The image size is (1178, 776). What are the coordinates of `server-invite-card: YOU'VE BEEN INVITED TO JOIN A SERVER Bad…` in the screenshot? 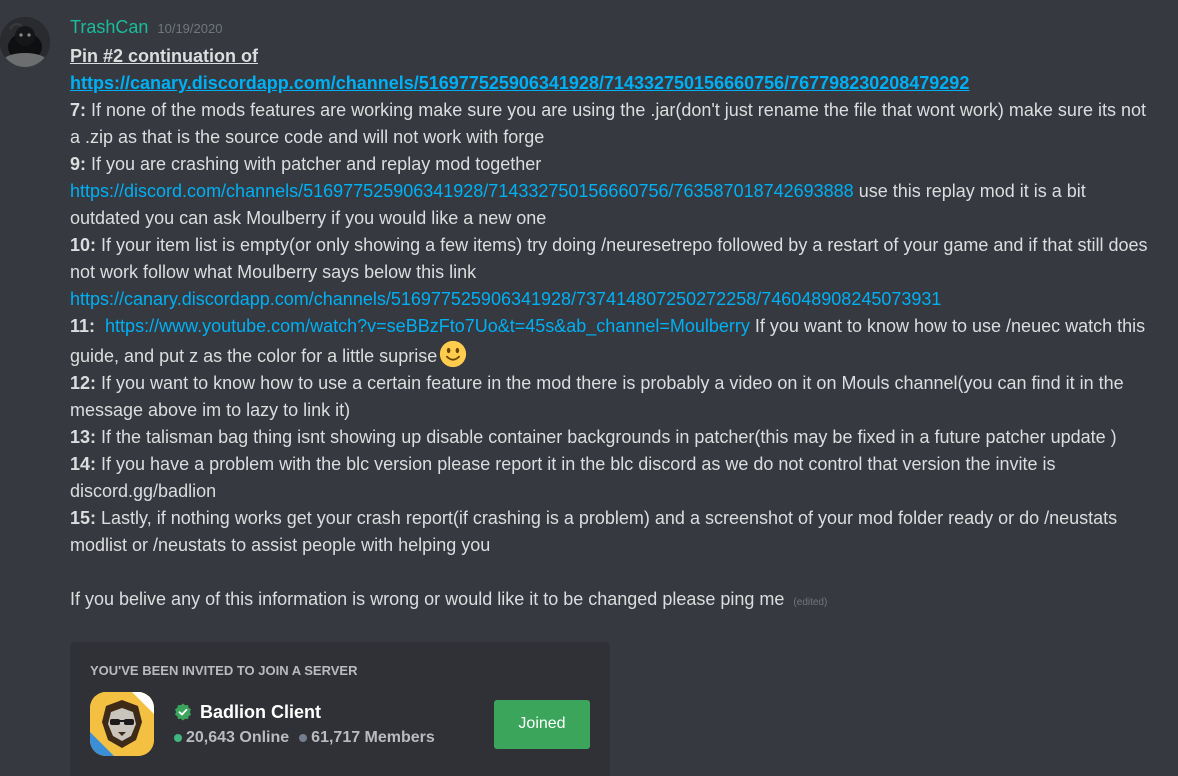 It's located at (340, 709).